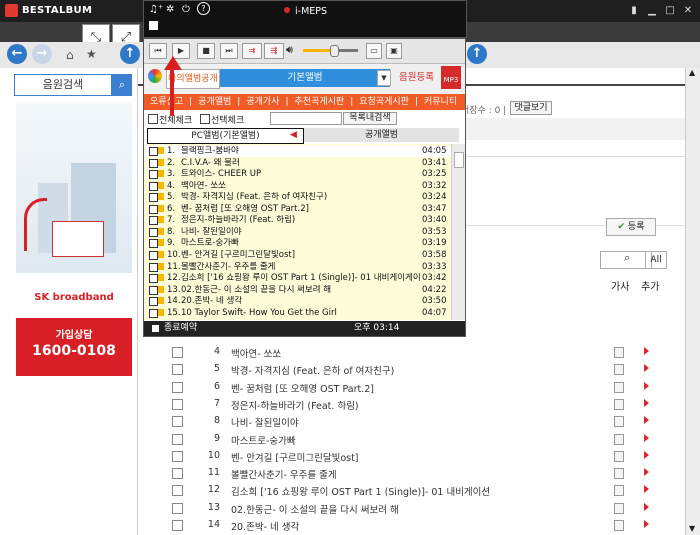  What do you see at coordinates (42, 54) in the screenshot?
I see `forward-button: →` at bounding box center [42, 54].